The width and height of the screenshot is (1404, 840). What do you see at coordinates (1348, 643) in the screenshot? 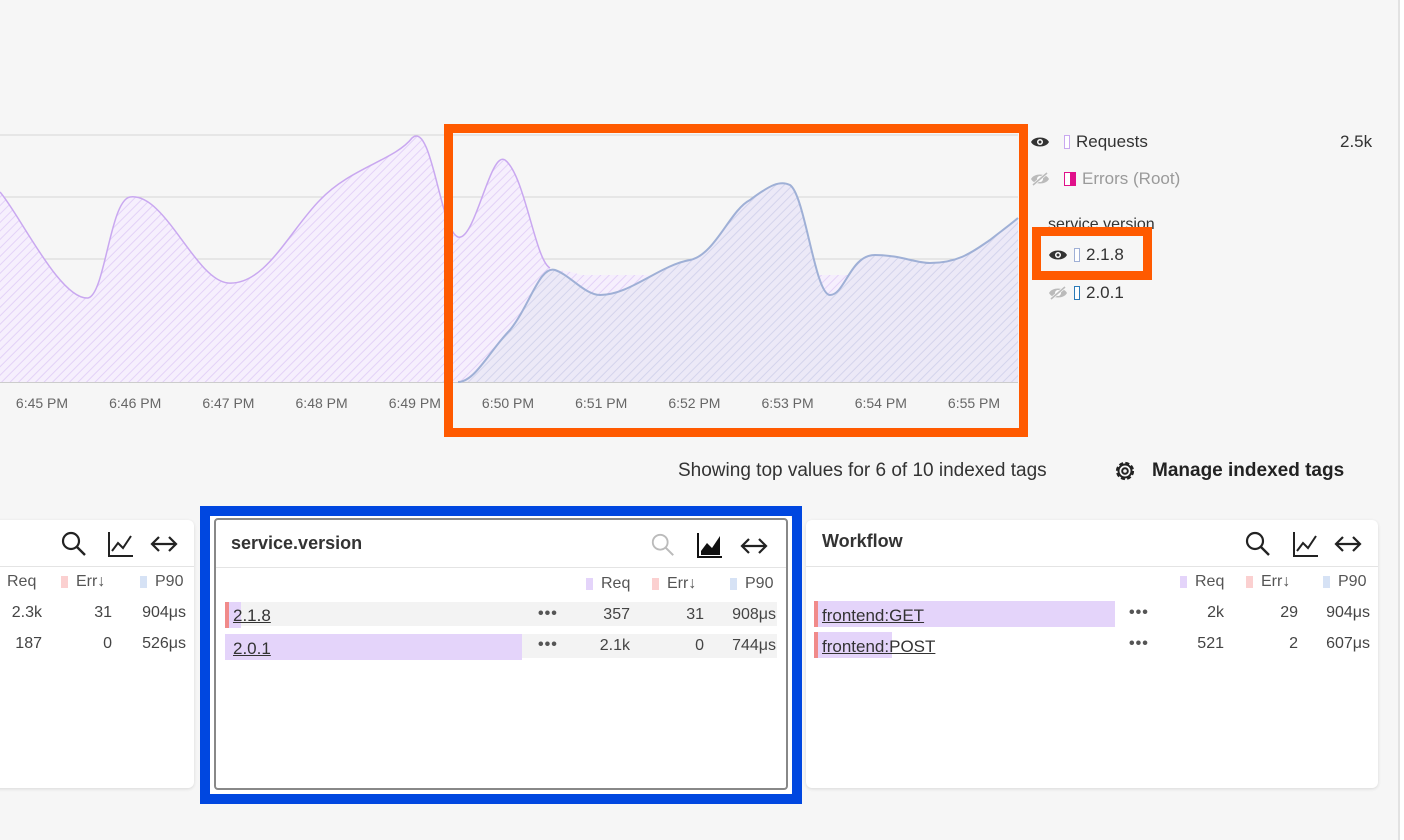
I see `row2-p90: 607μs` at bounding box center [1348, 643].